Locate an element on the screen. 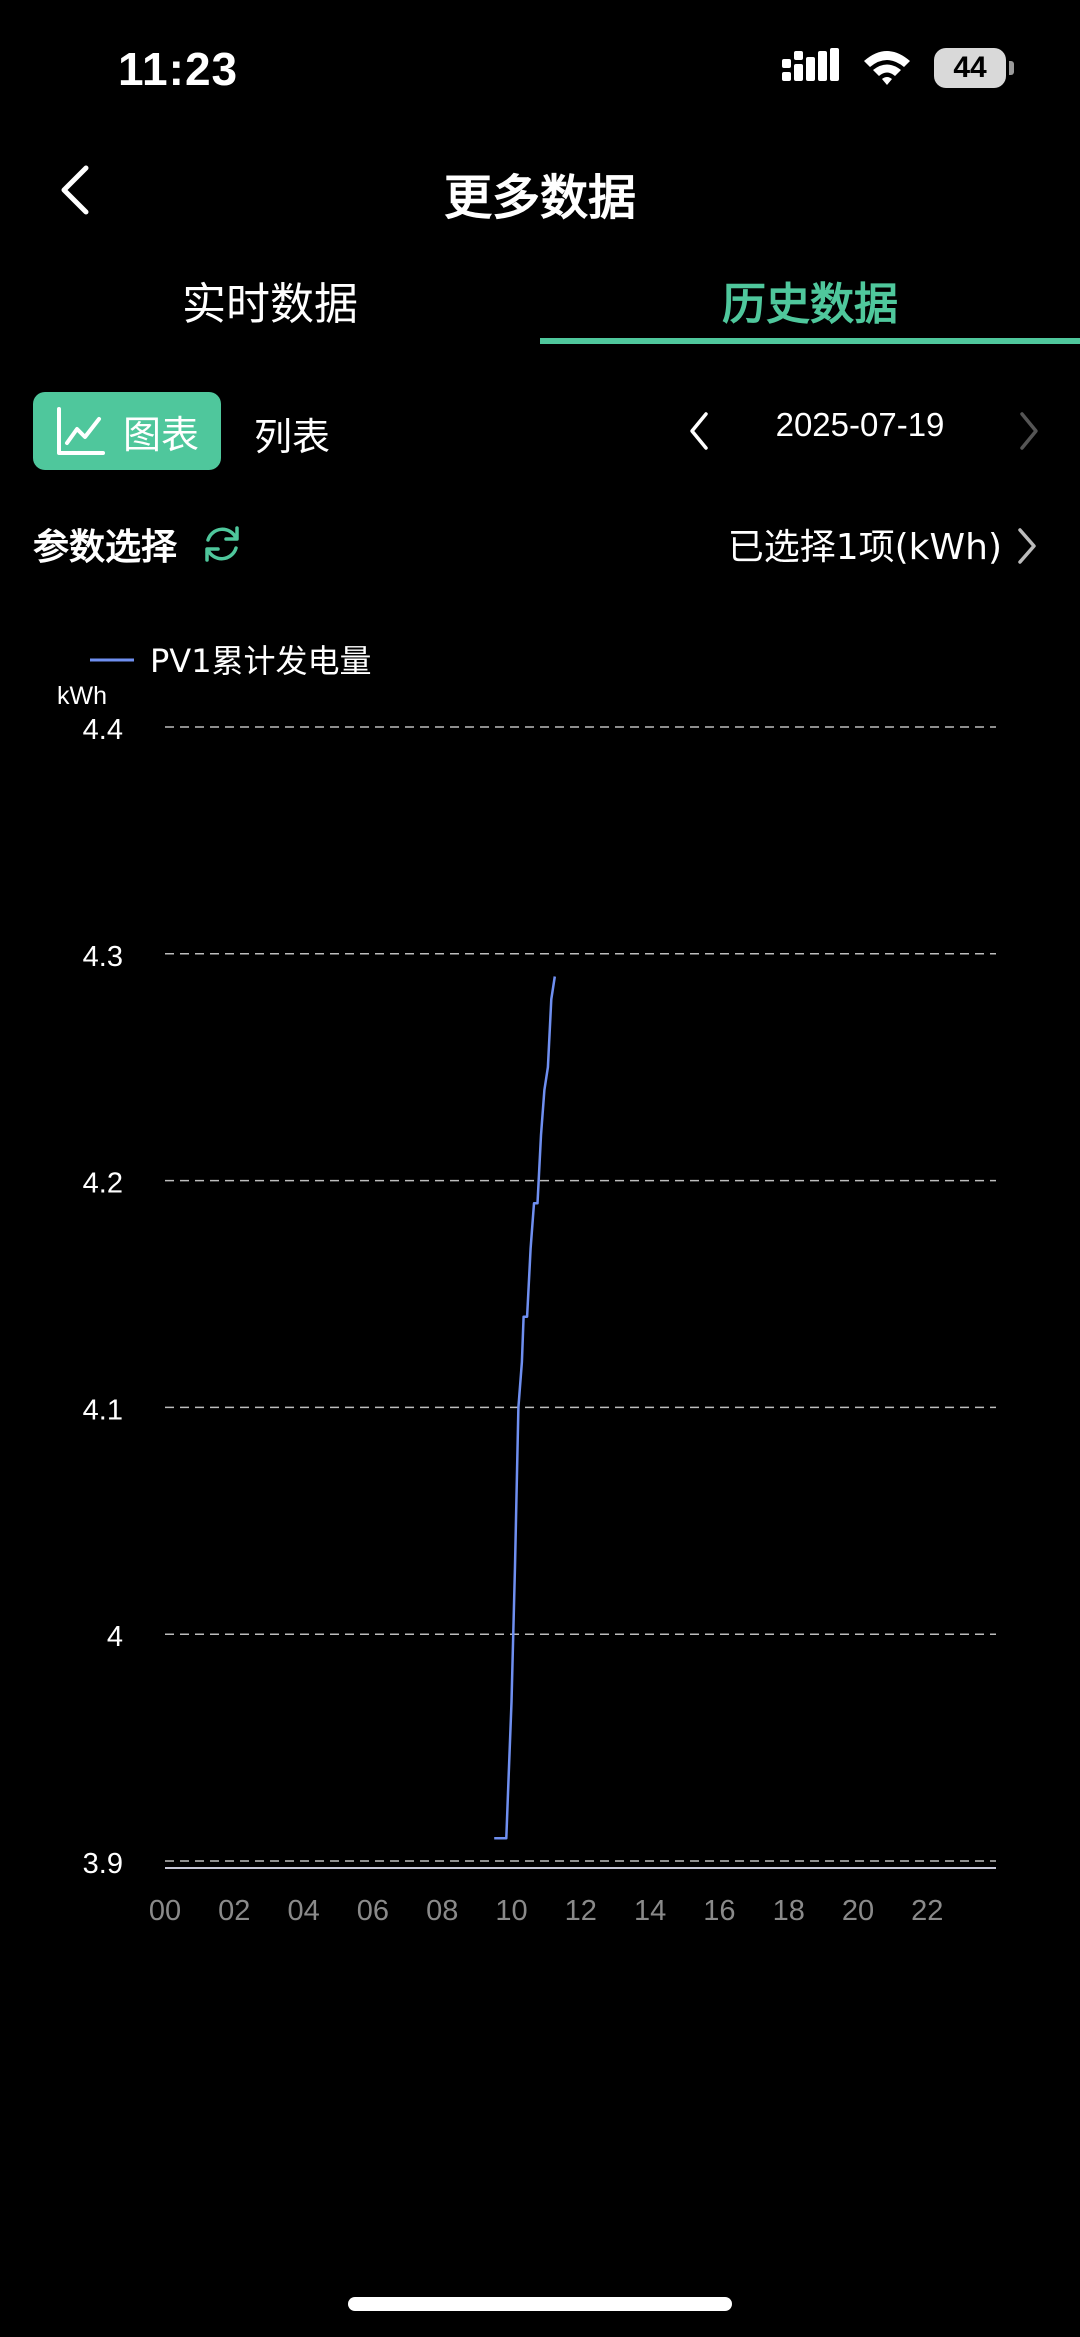  legend-label-pv1: PV1累计发电量 is located at coordinates (261, 661).